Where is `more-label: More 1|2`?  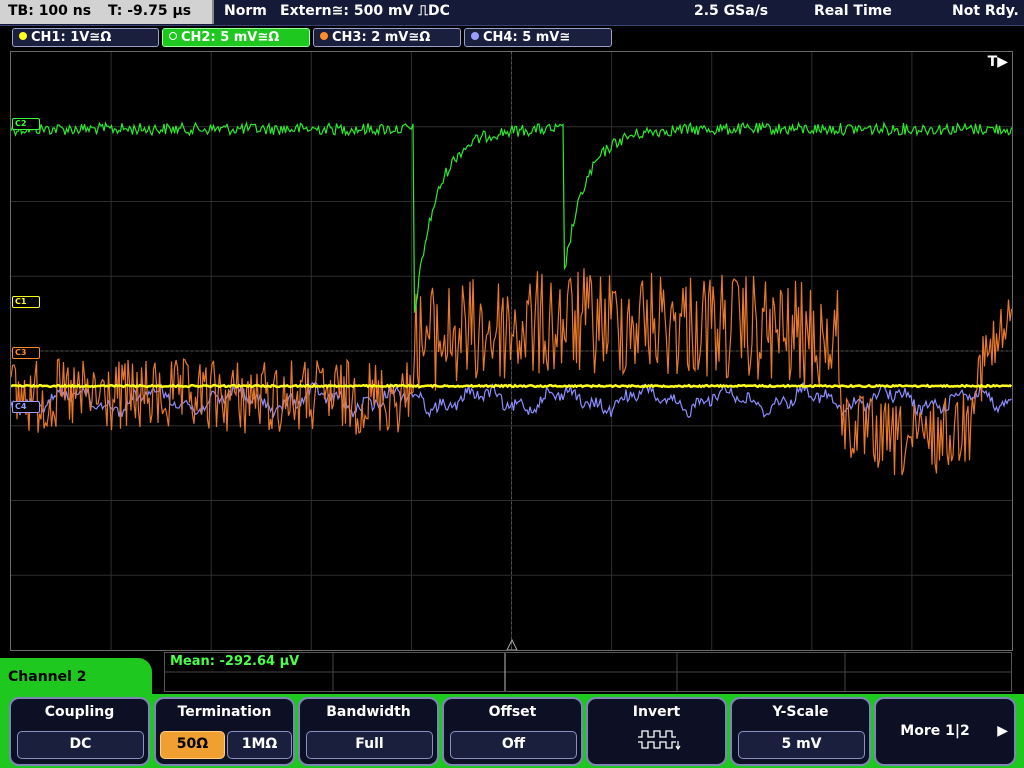 more-label: More 1|2 is located at coordinates (935, 731).